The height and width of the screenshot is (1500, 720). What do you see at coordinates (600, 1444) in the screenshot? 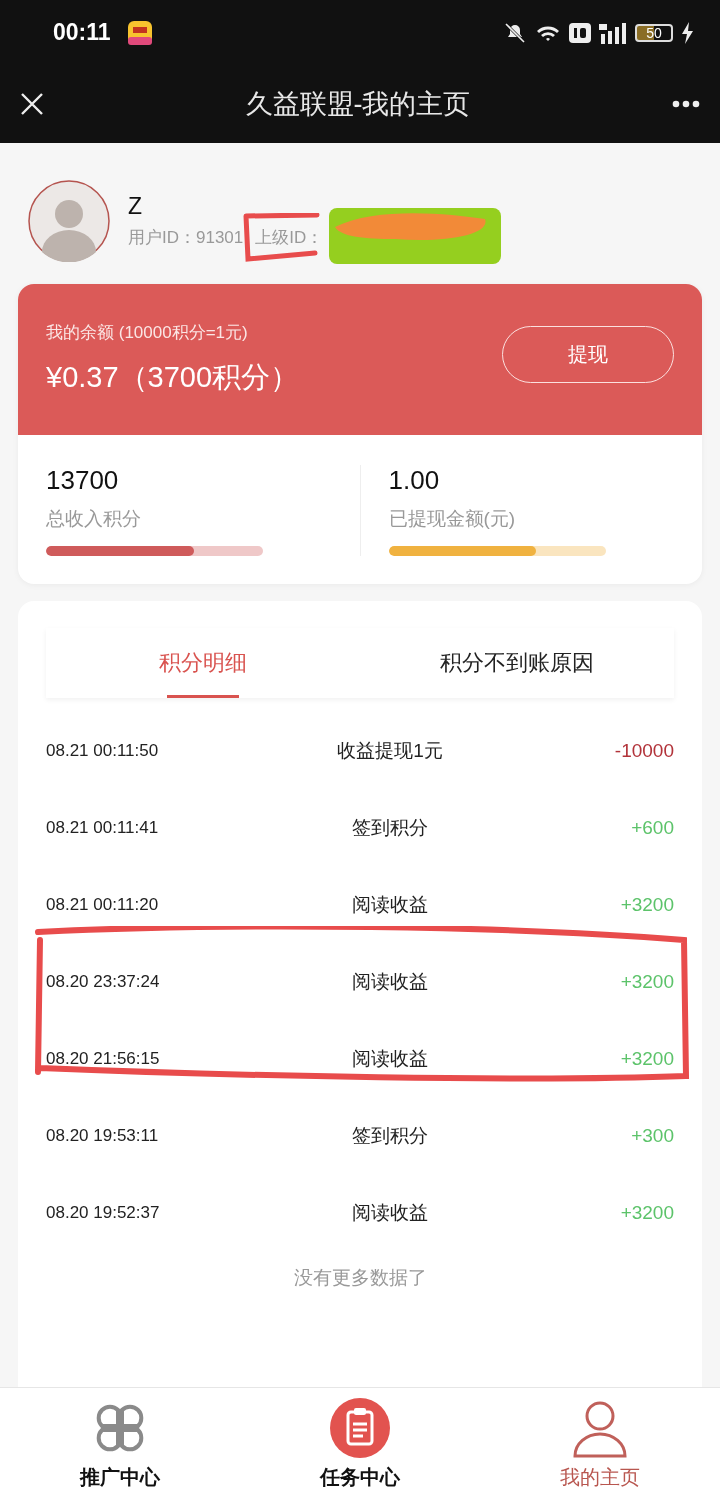
I see `nav-tab: 我的主页` at bounding box center [600, 1444].